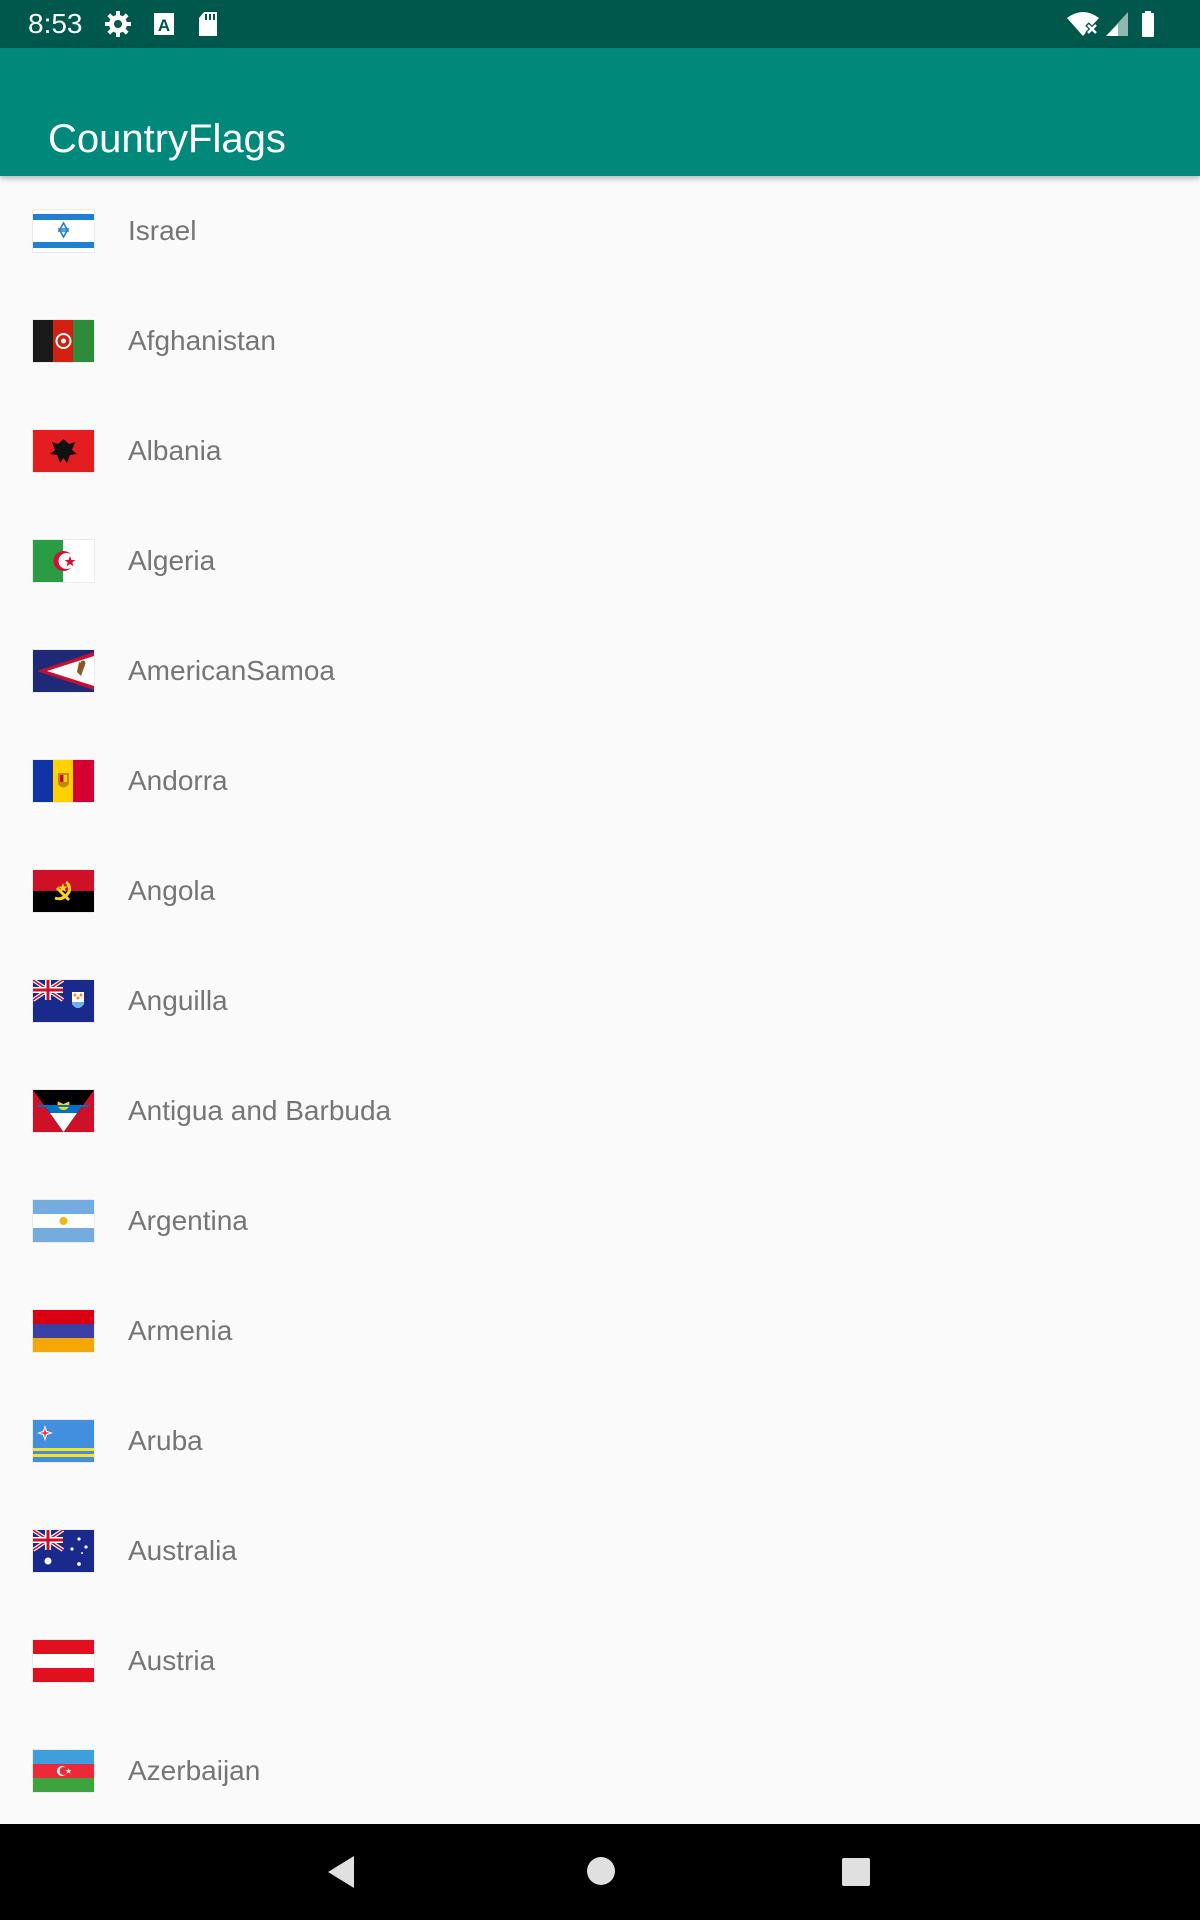 This screenshot has height=1920, width=1200. I want to click on country-name: Aruba, so click(165, 1440).